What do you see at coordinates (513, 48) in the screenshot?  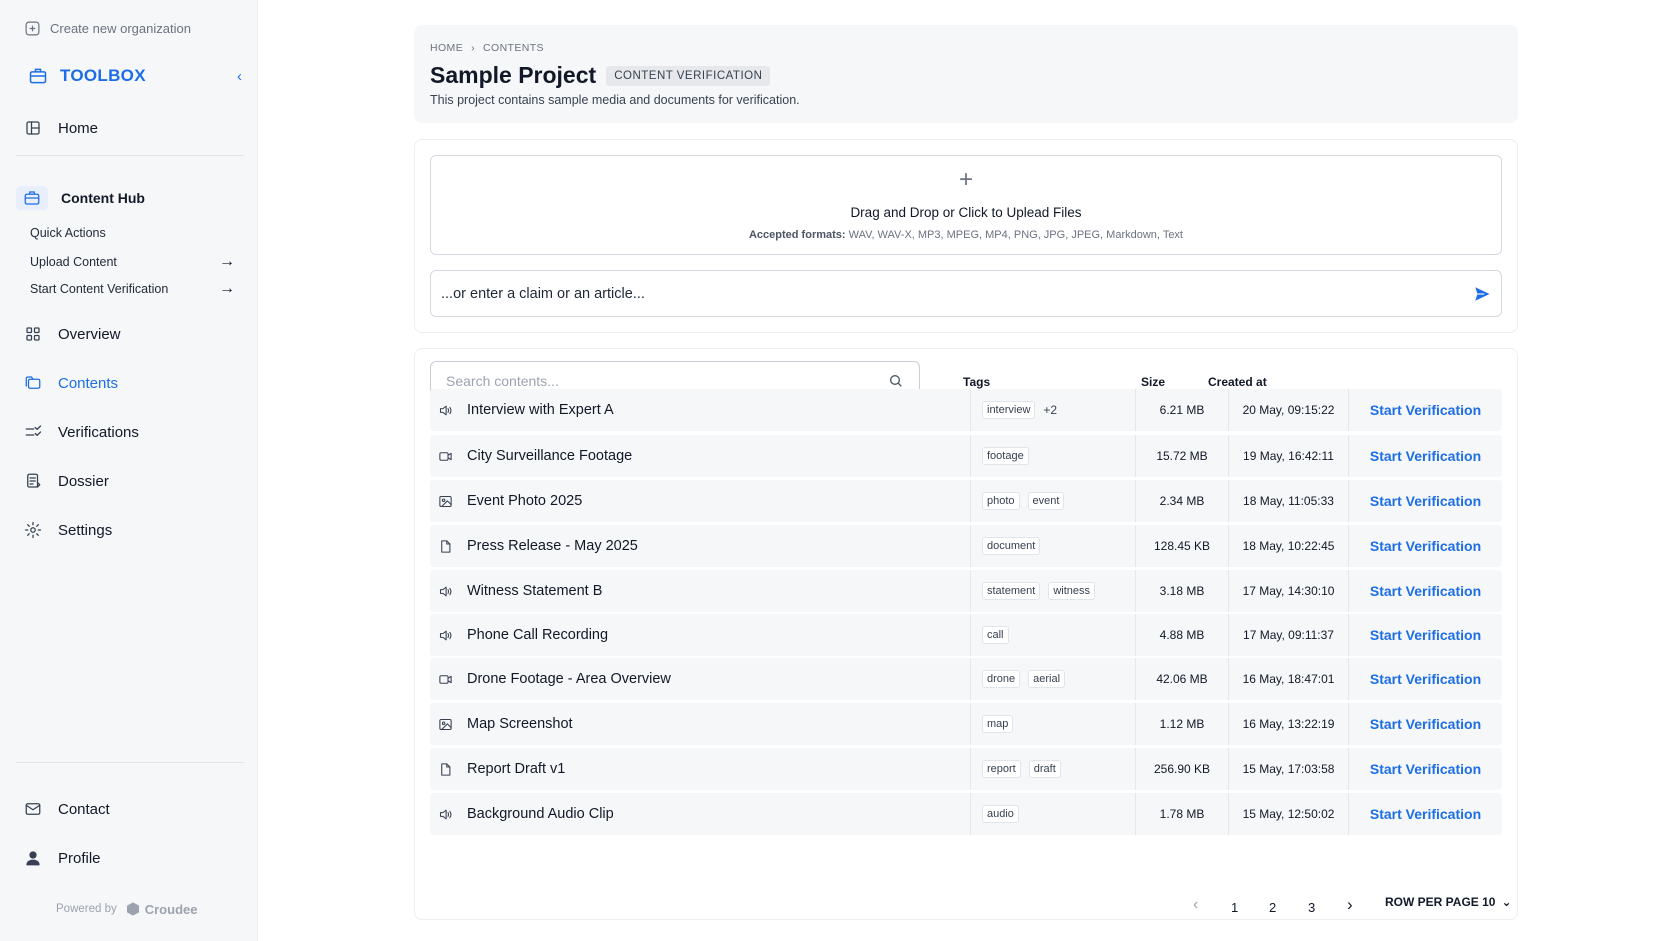 I see `breadcrumb-contents: CONTENTS` at bounding box center [513, 48].